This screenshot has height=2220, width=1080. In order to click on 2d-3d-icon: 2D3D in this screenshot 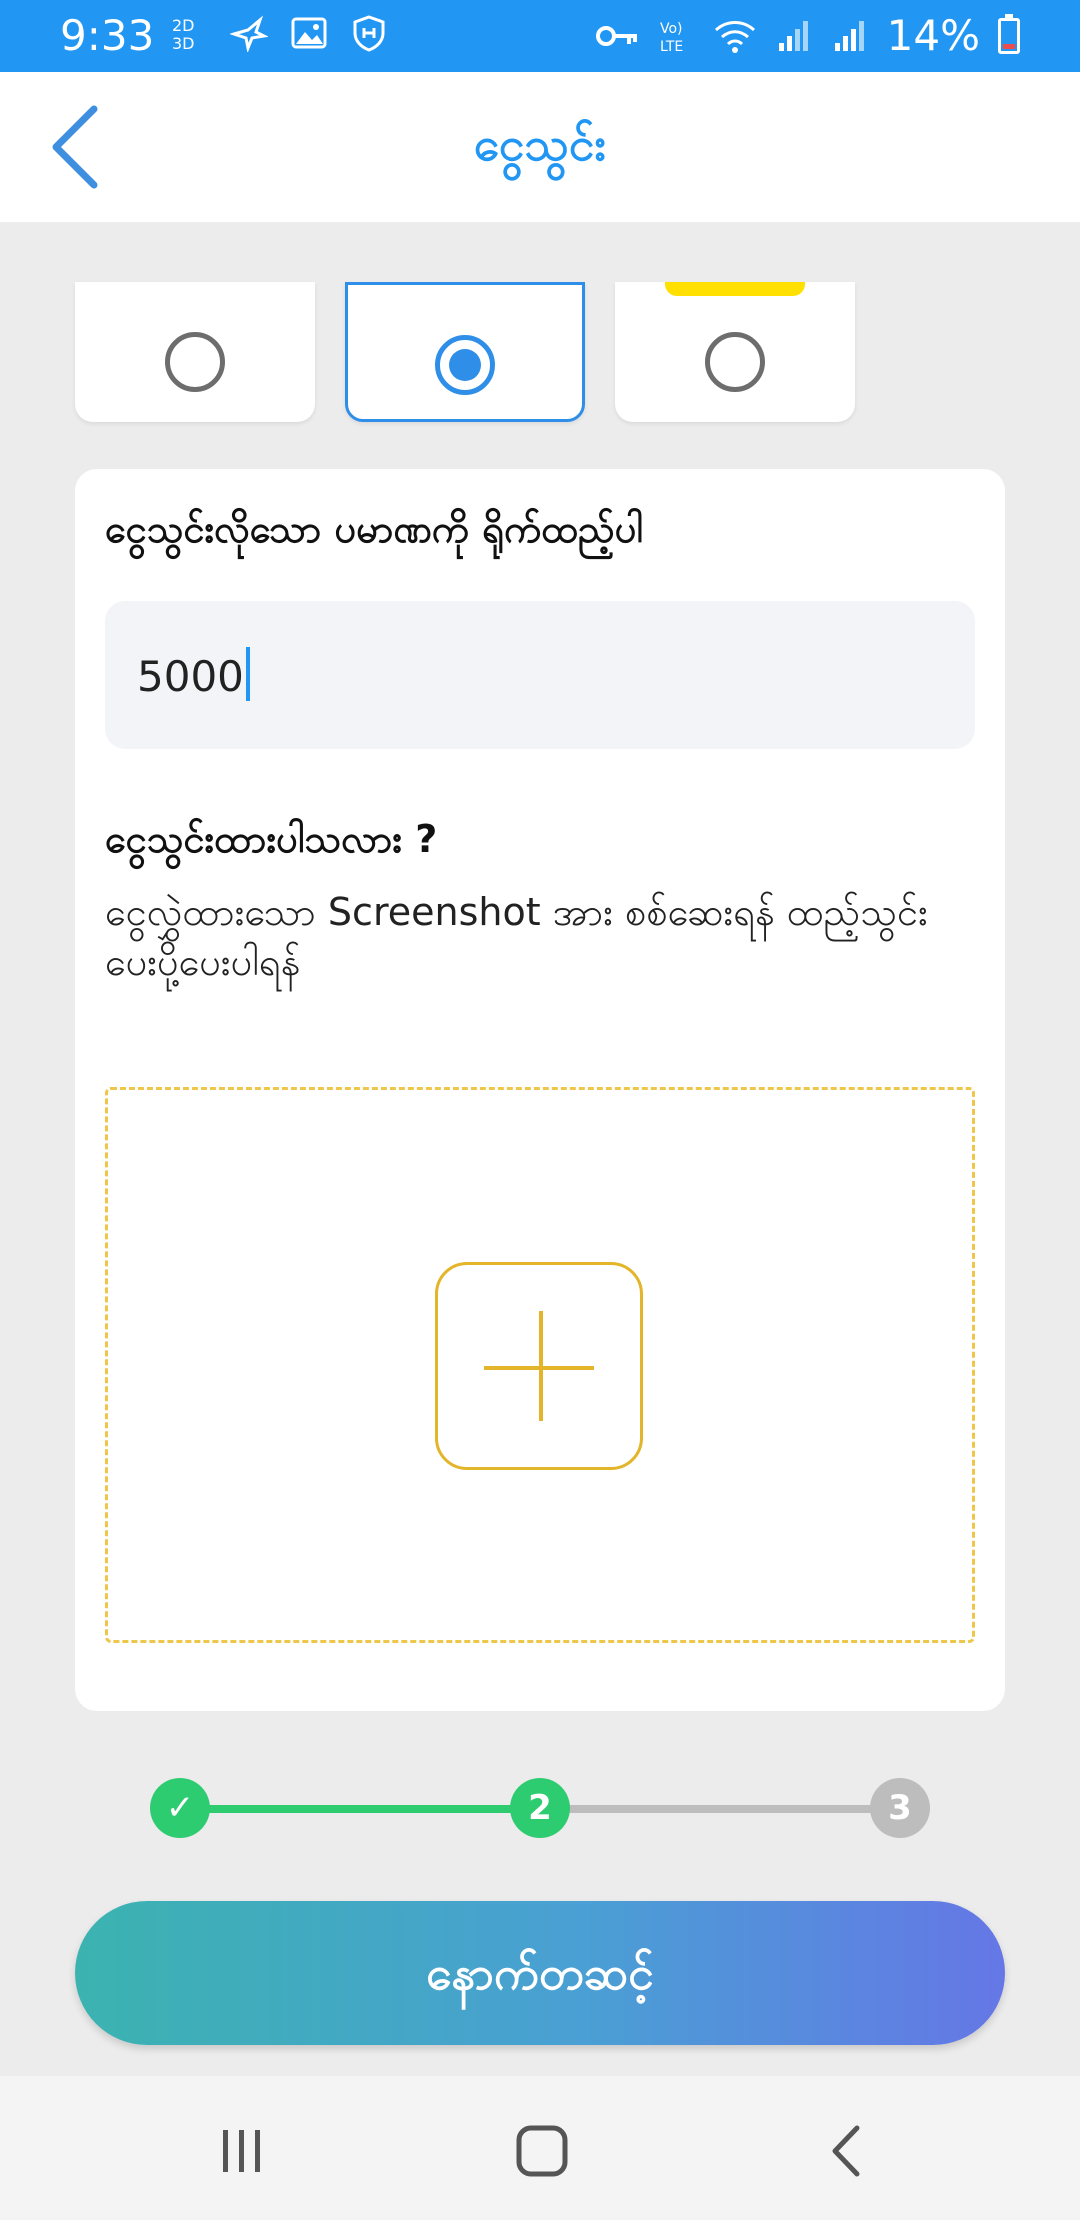, I will do `click(183, 34)`.